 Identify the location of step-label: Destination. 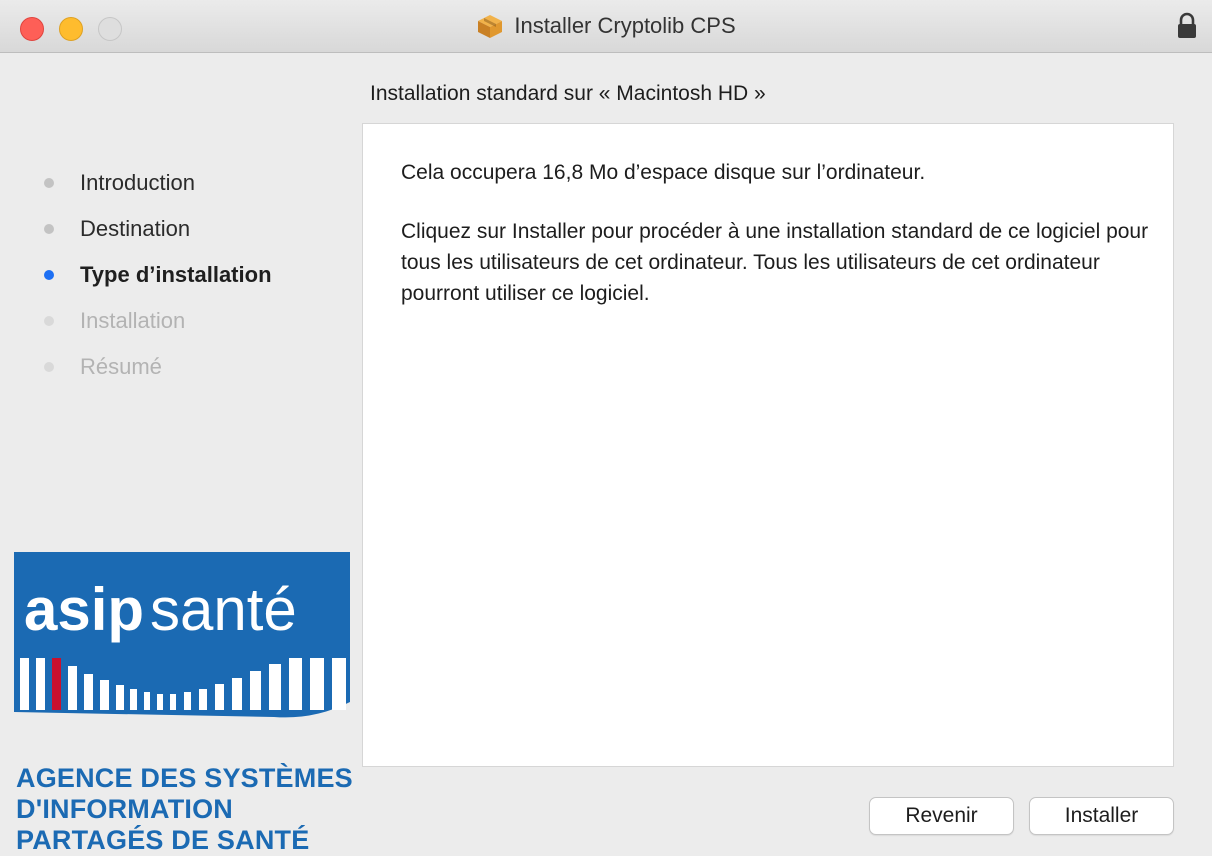
(135, 228).